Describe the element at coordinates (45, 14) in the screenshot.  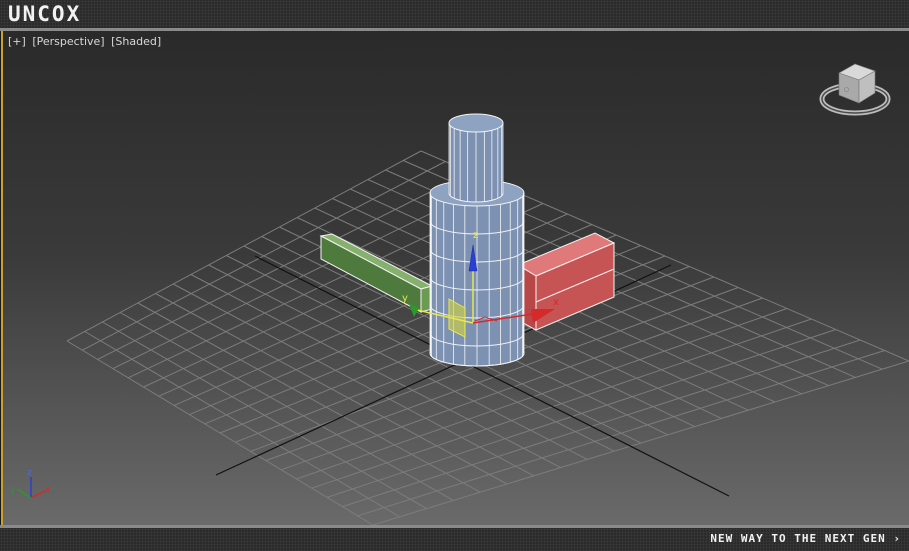
I see `app-logo: uncox` at that location.